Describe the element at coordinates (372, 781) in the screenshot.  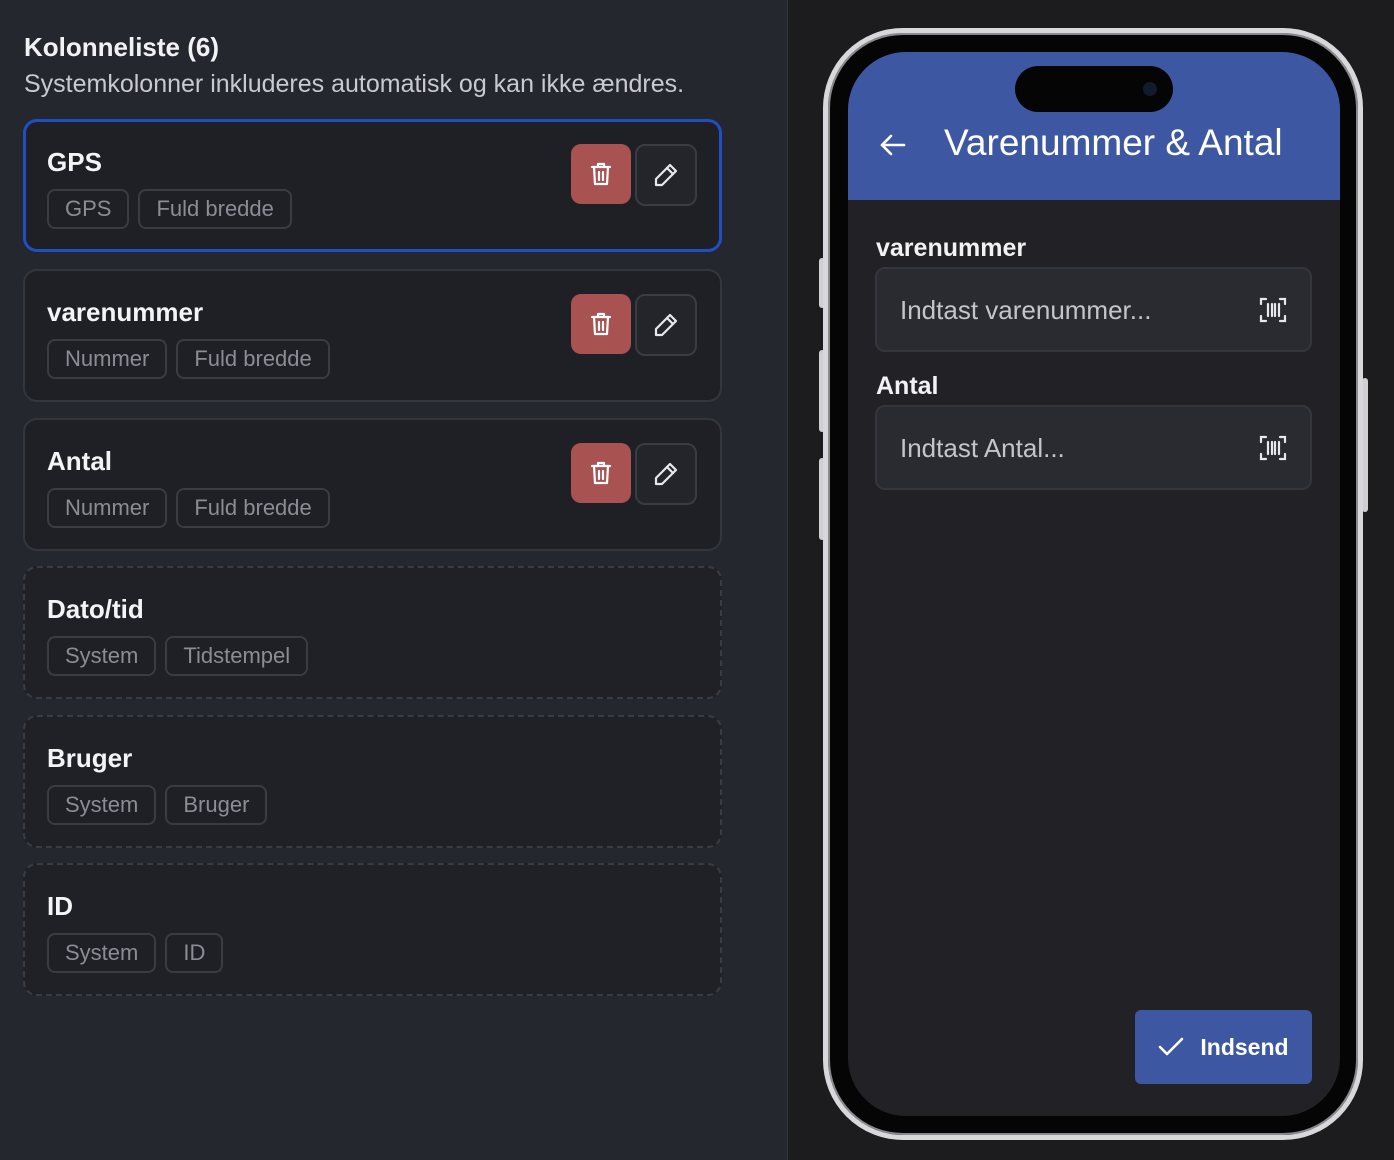
I see `column-card-bruger: Bruger System Bruger` at that location.